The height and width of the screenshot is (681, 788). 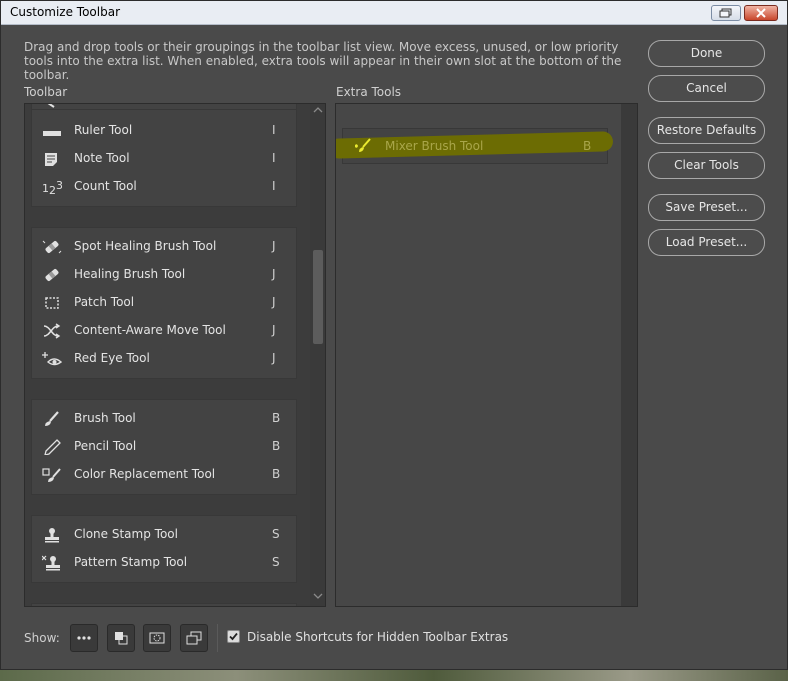 I want to click on clear-tools-button: Clear Tools, so click(x=706, y=165).